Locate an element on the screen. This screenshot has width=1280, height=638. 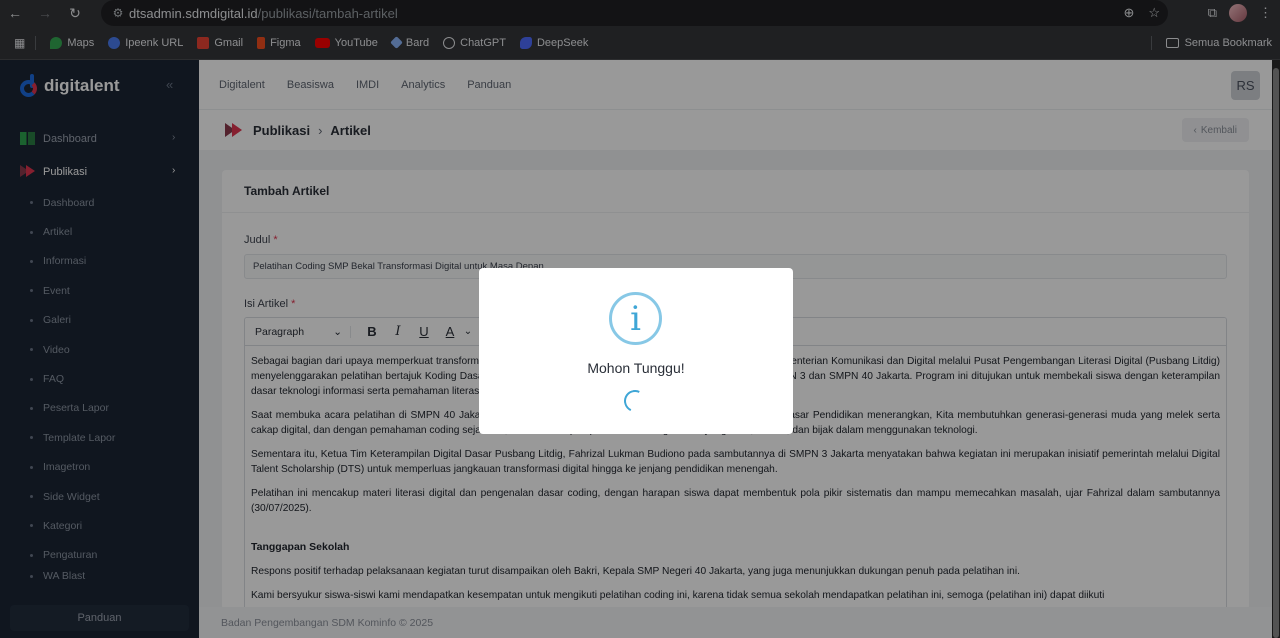
loading-spinner-icon is located at coordinates (635, 401).